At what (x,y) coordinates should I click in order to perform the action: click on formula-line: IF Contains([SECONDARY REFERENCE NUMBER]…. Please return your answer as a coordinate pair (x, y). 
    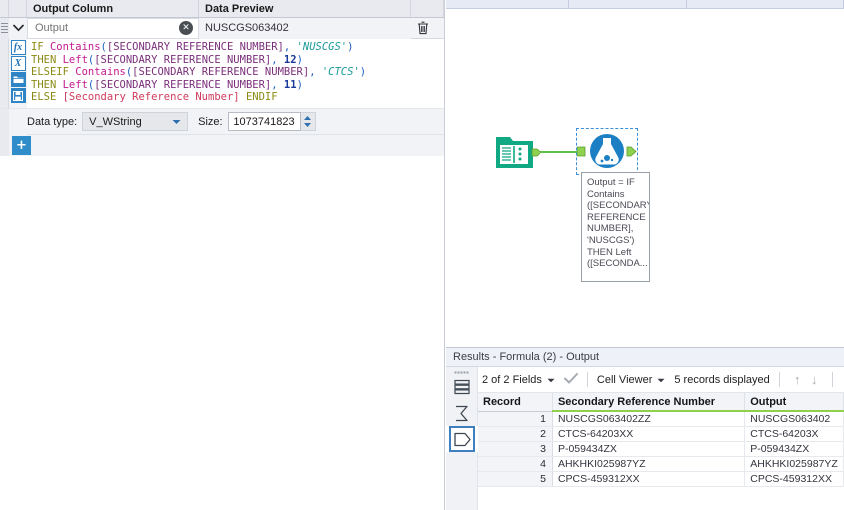
    Looking at the image, I should click on (192, 47).